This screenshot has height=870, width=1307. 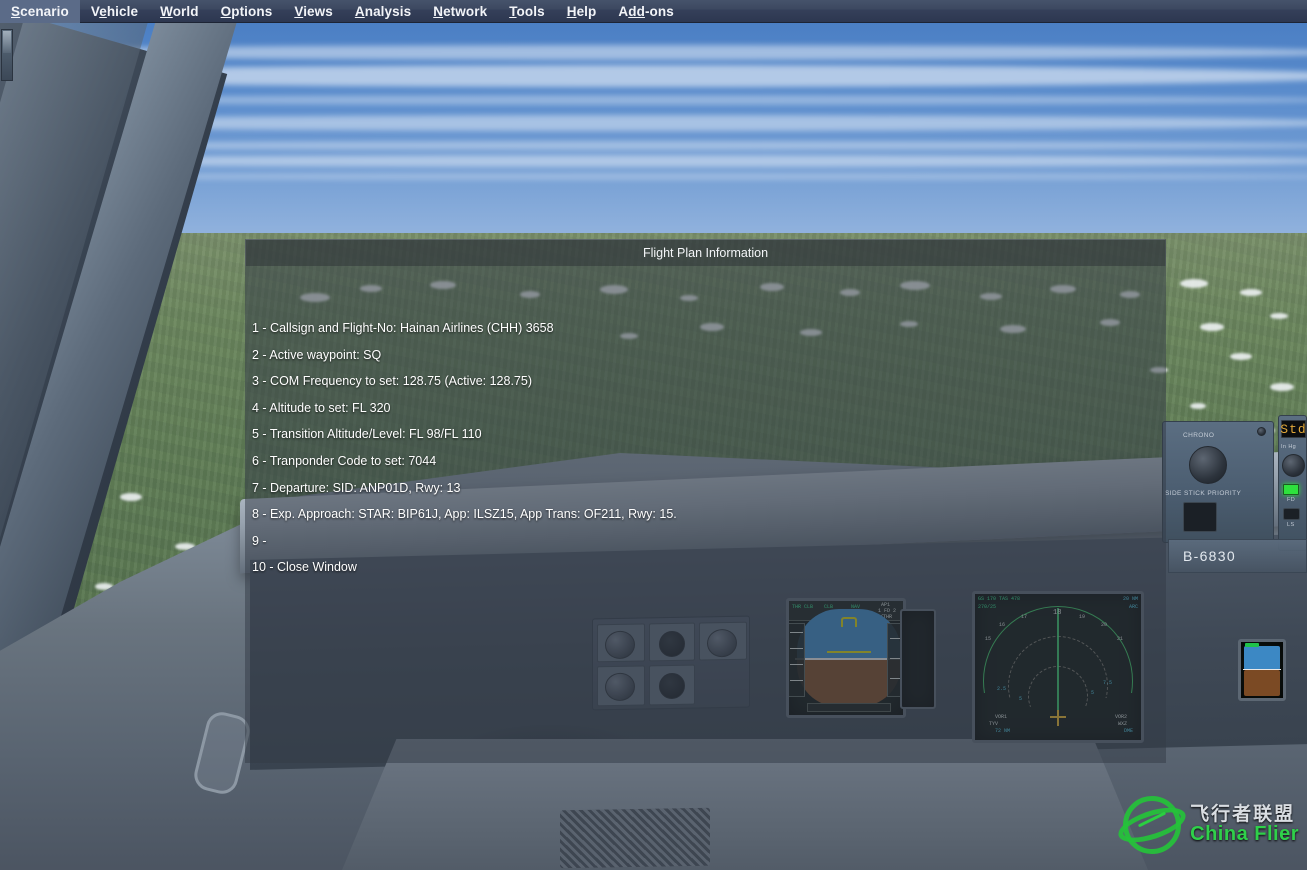 What do you see at coordinates (383, 11) in the screenshot?
I see `menu-analysis: Analysis` at bounding box center [383, 11].